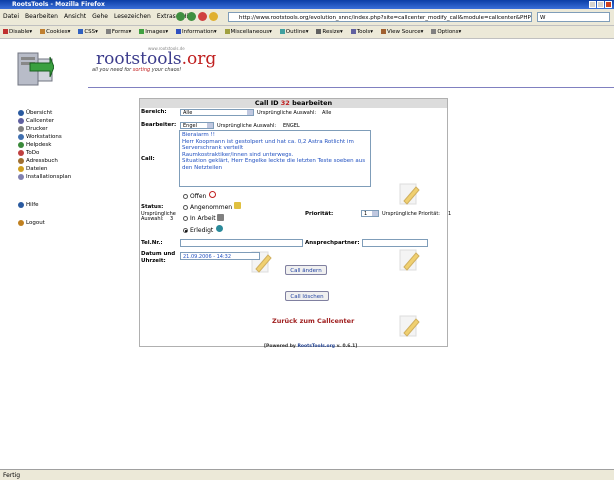  I want to click on panel-title: Call ID 32 bearbeiten, so click(293, 103).